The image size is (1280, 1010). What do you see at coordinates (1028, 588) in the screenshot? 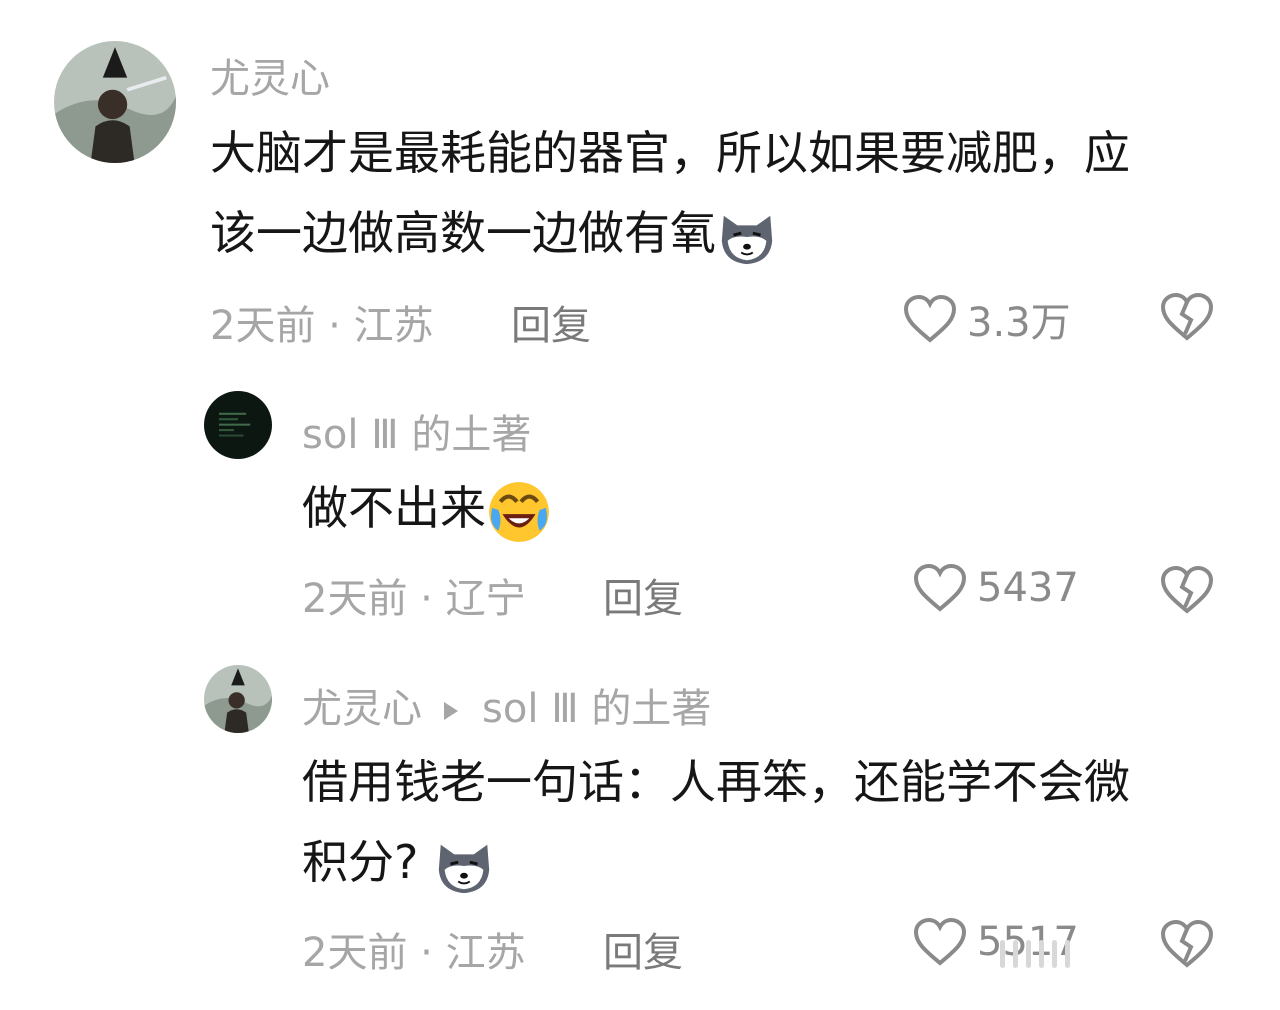
I see `like-count: 5437` at bounding box center [1028, 588].